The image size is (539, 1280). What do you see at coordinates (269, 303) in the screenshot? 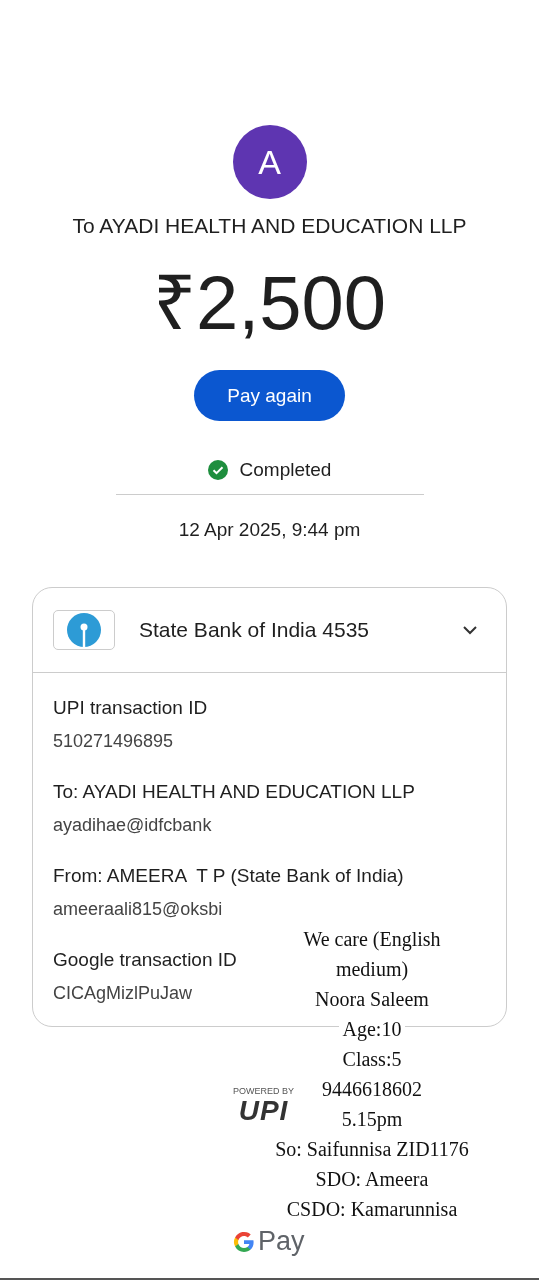
I see `amount: ₹2,500` at bounding box center [269, 303].